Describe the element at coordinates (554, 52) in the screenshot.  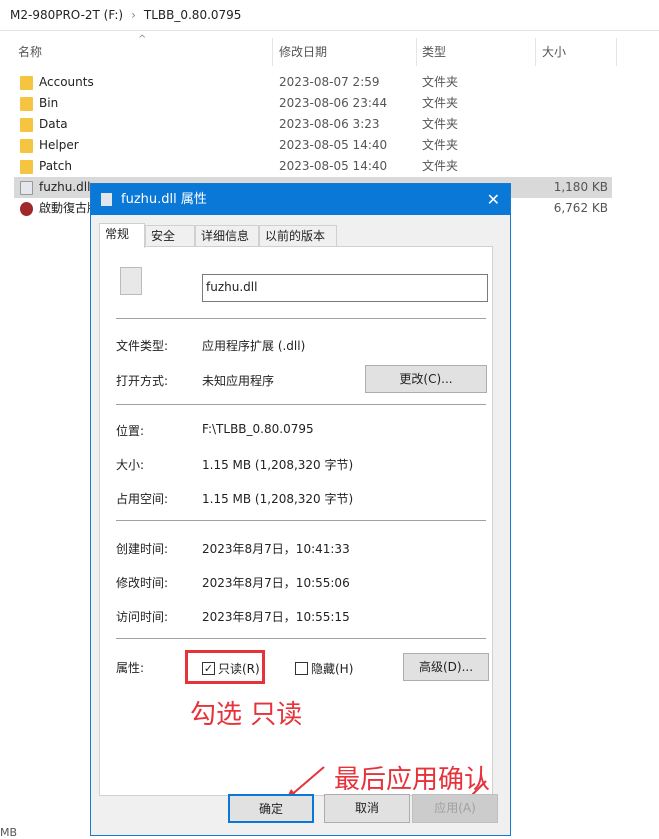
I see `column-header-size: 大小` at that location.